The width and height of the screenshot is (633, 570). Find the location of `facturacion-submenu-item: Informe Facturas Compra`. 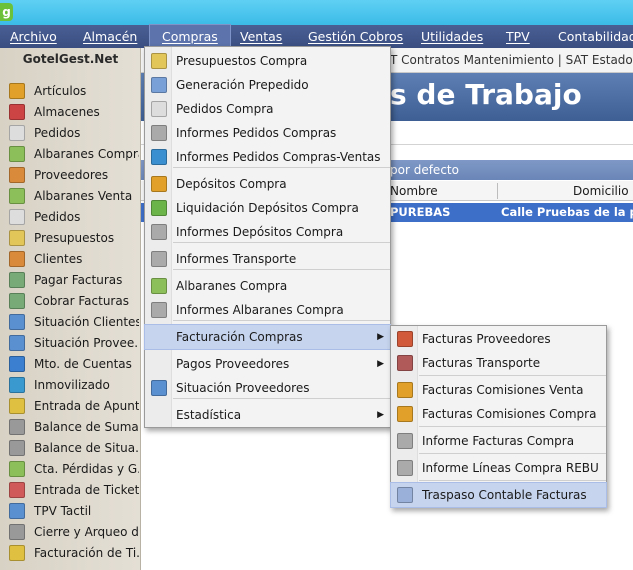

facturacion-submenu-item: Informe Facturas Compra is located at coordinates (498, 441).